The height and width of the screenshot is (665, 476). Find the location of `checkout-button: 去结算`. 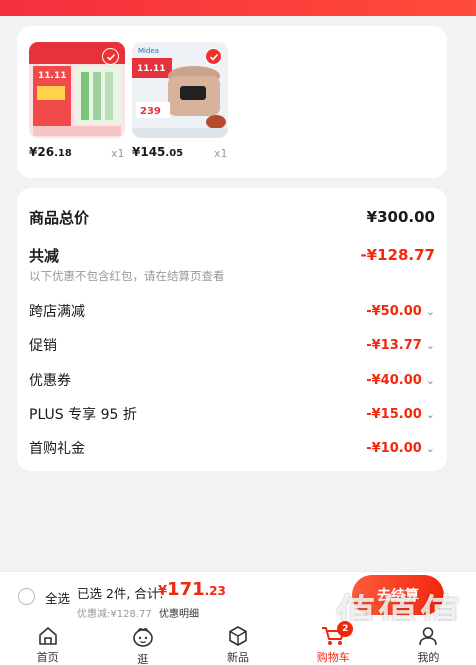

checkout-button: 去结算 is located at coordinates (398, 595).